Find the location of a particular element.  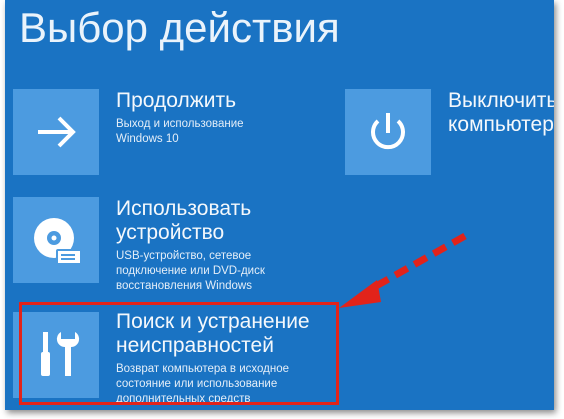

continue-title: Продолжить is located at coordinates (176, 100).